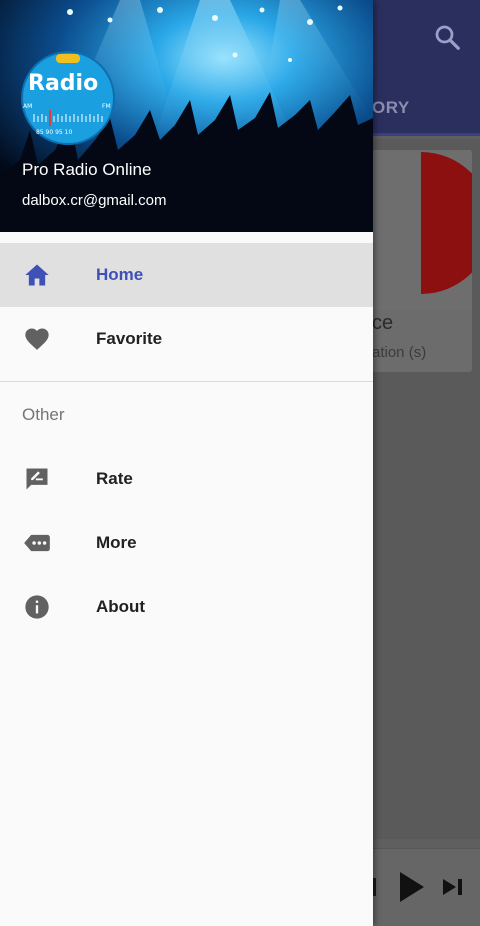 The width and height of the screenshot is (480, 926). What do you see at coordinates (186, 339) in the screenshot?
I see `menu-item-favorite: Favorite` at bounding box center [186, 339].